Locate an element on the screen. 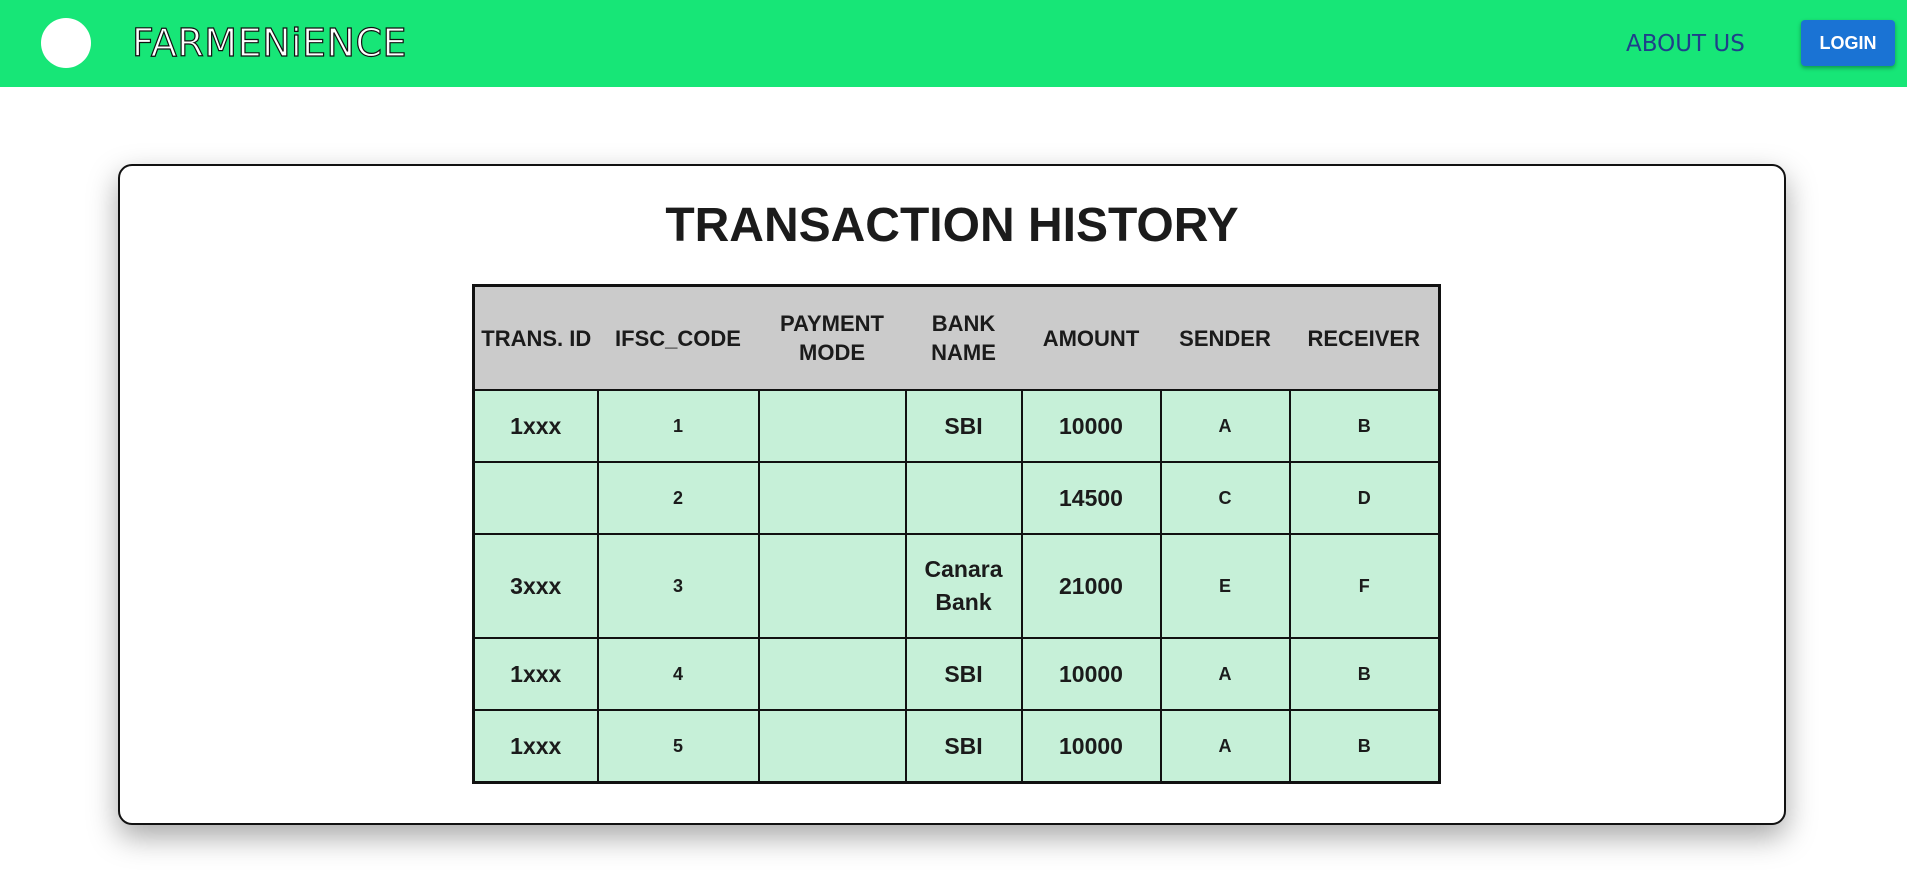  top-navbar: FARMENiENCE ABOUT US LOGIN is located at coordinates (953, 43).